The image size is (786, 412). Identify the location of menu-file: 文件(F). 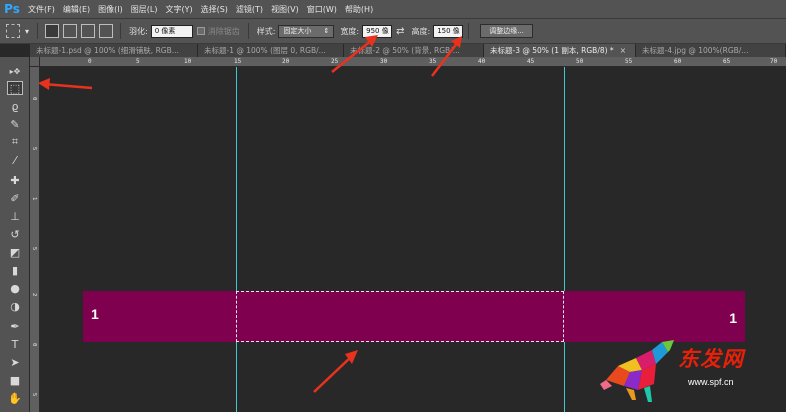
(41, 9).